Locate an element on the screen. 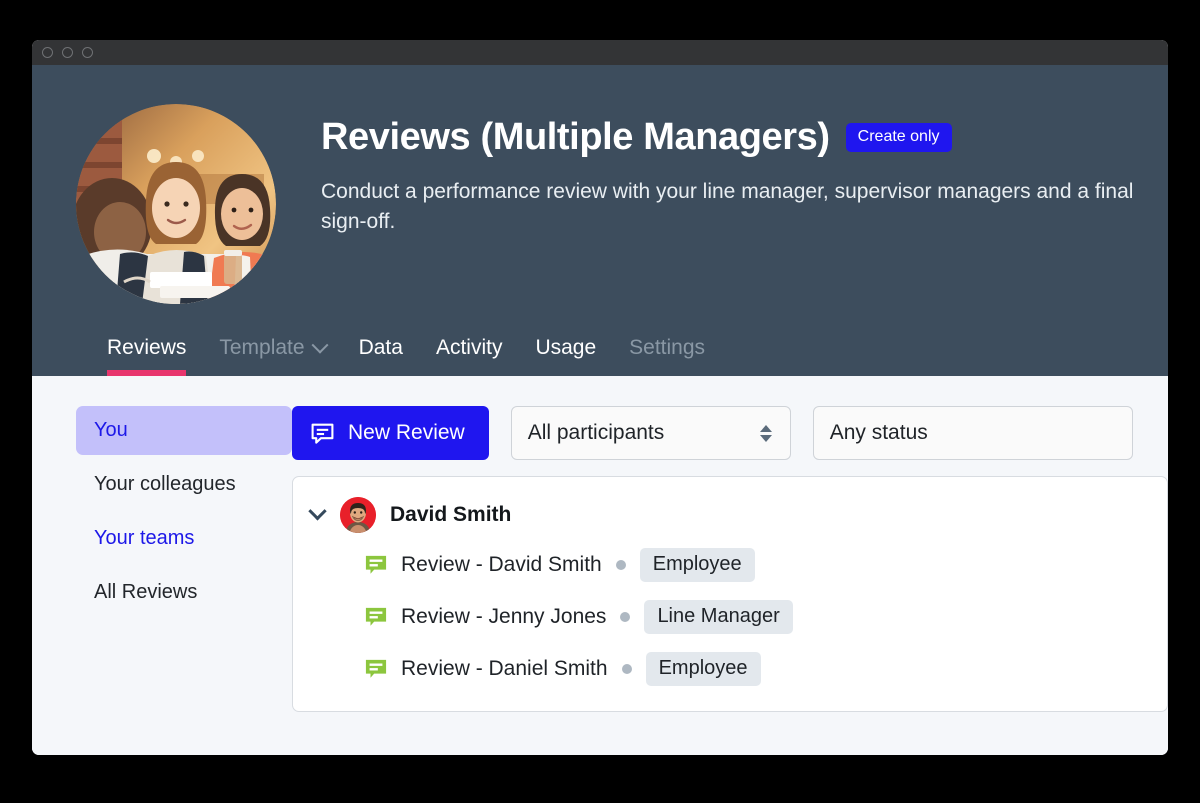 This screenshot has width=1200, height=803. participants-filter-select: All participants is located at coordinates (650, 433).